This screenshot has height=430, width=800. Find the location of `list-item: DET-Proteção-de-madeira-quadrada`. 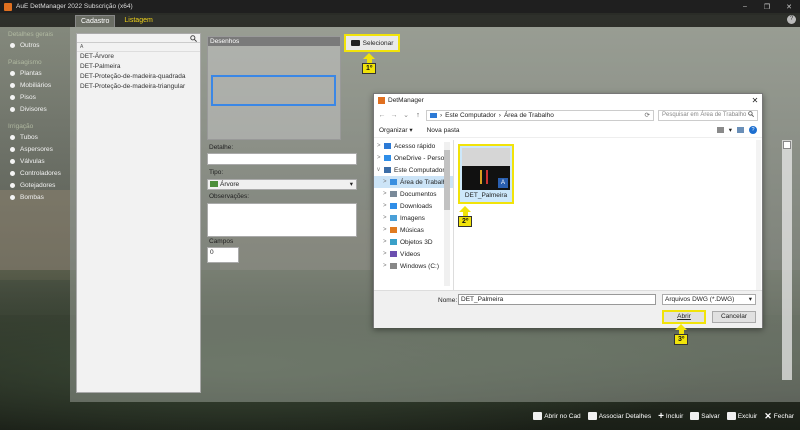

list-item: DET-Proteção-de-madeira-quadrada is located at coordinates (138, 77).